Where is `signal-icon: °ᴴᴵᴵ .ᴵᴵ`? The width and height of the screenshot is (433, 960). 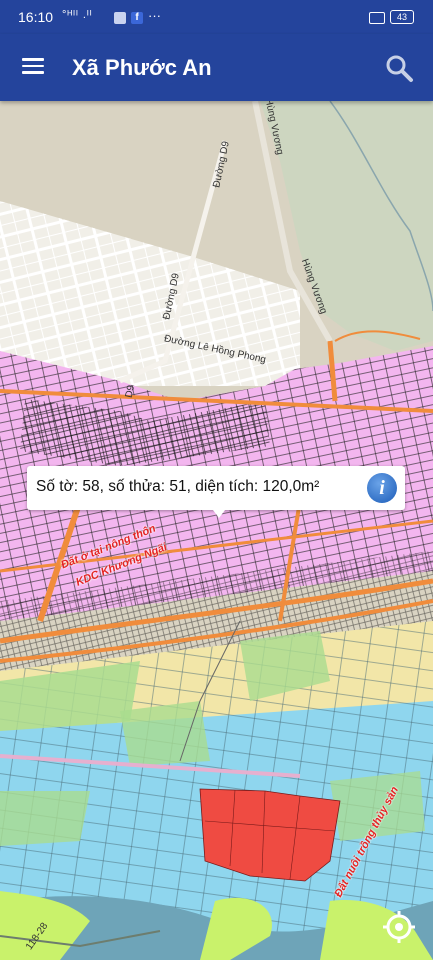
signal-icon: °ᴴᴵᴵ .ᴵᴵ is located at coordinates (77, 15).